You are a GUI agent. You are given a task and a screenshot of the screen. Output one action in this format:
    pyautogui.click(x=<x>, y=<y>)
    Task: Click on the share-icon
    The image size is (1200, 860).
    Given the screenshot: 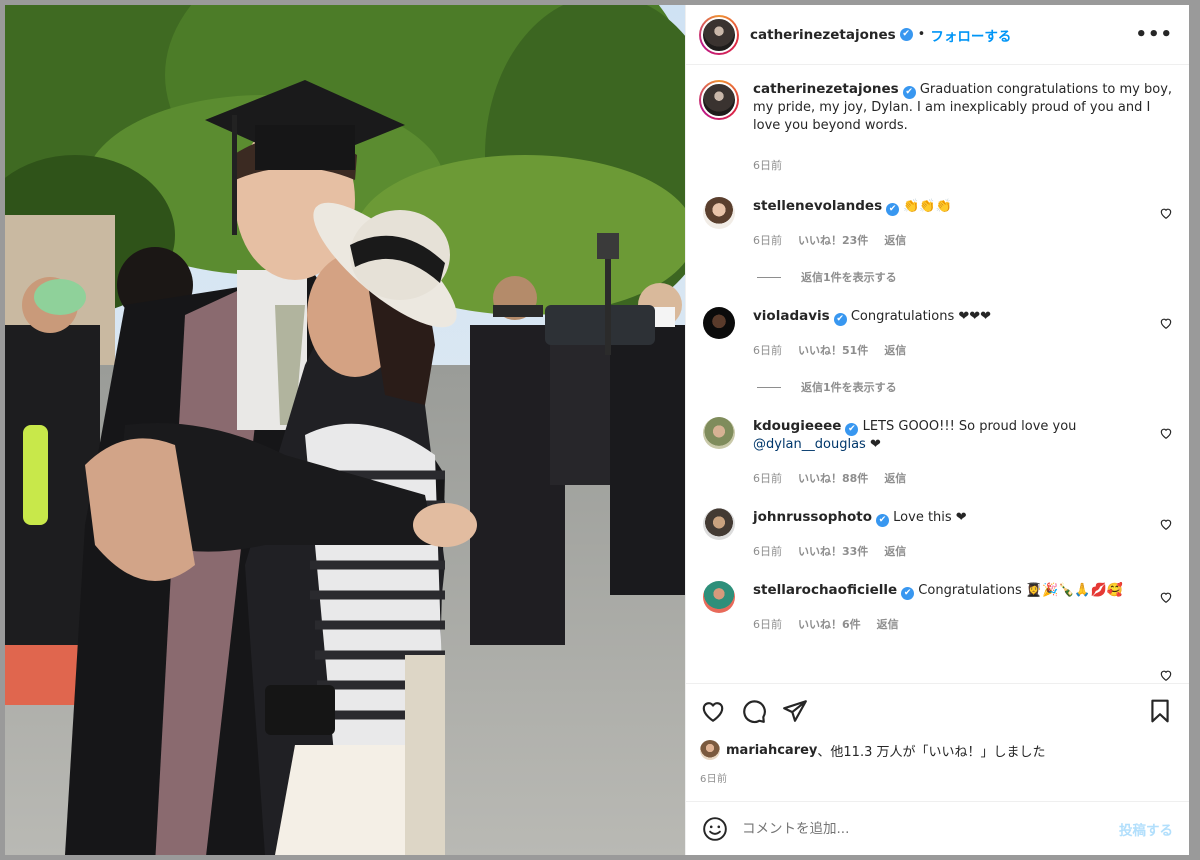 What is the action you would take?
    pyautogui.click(x=795, y=711)
    